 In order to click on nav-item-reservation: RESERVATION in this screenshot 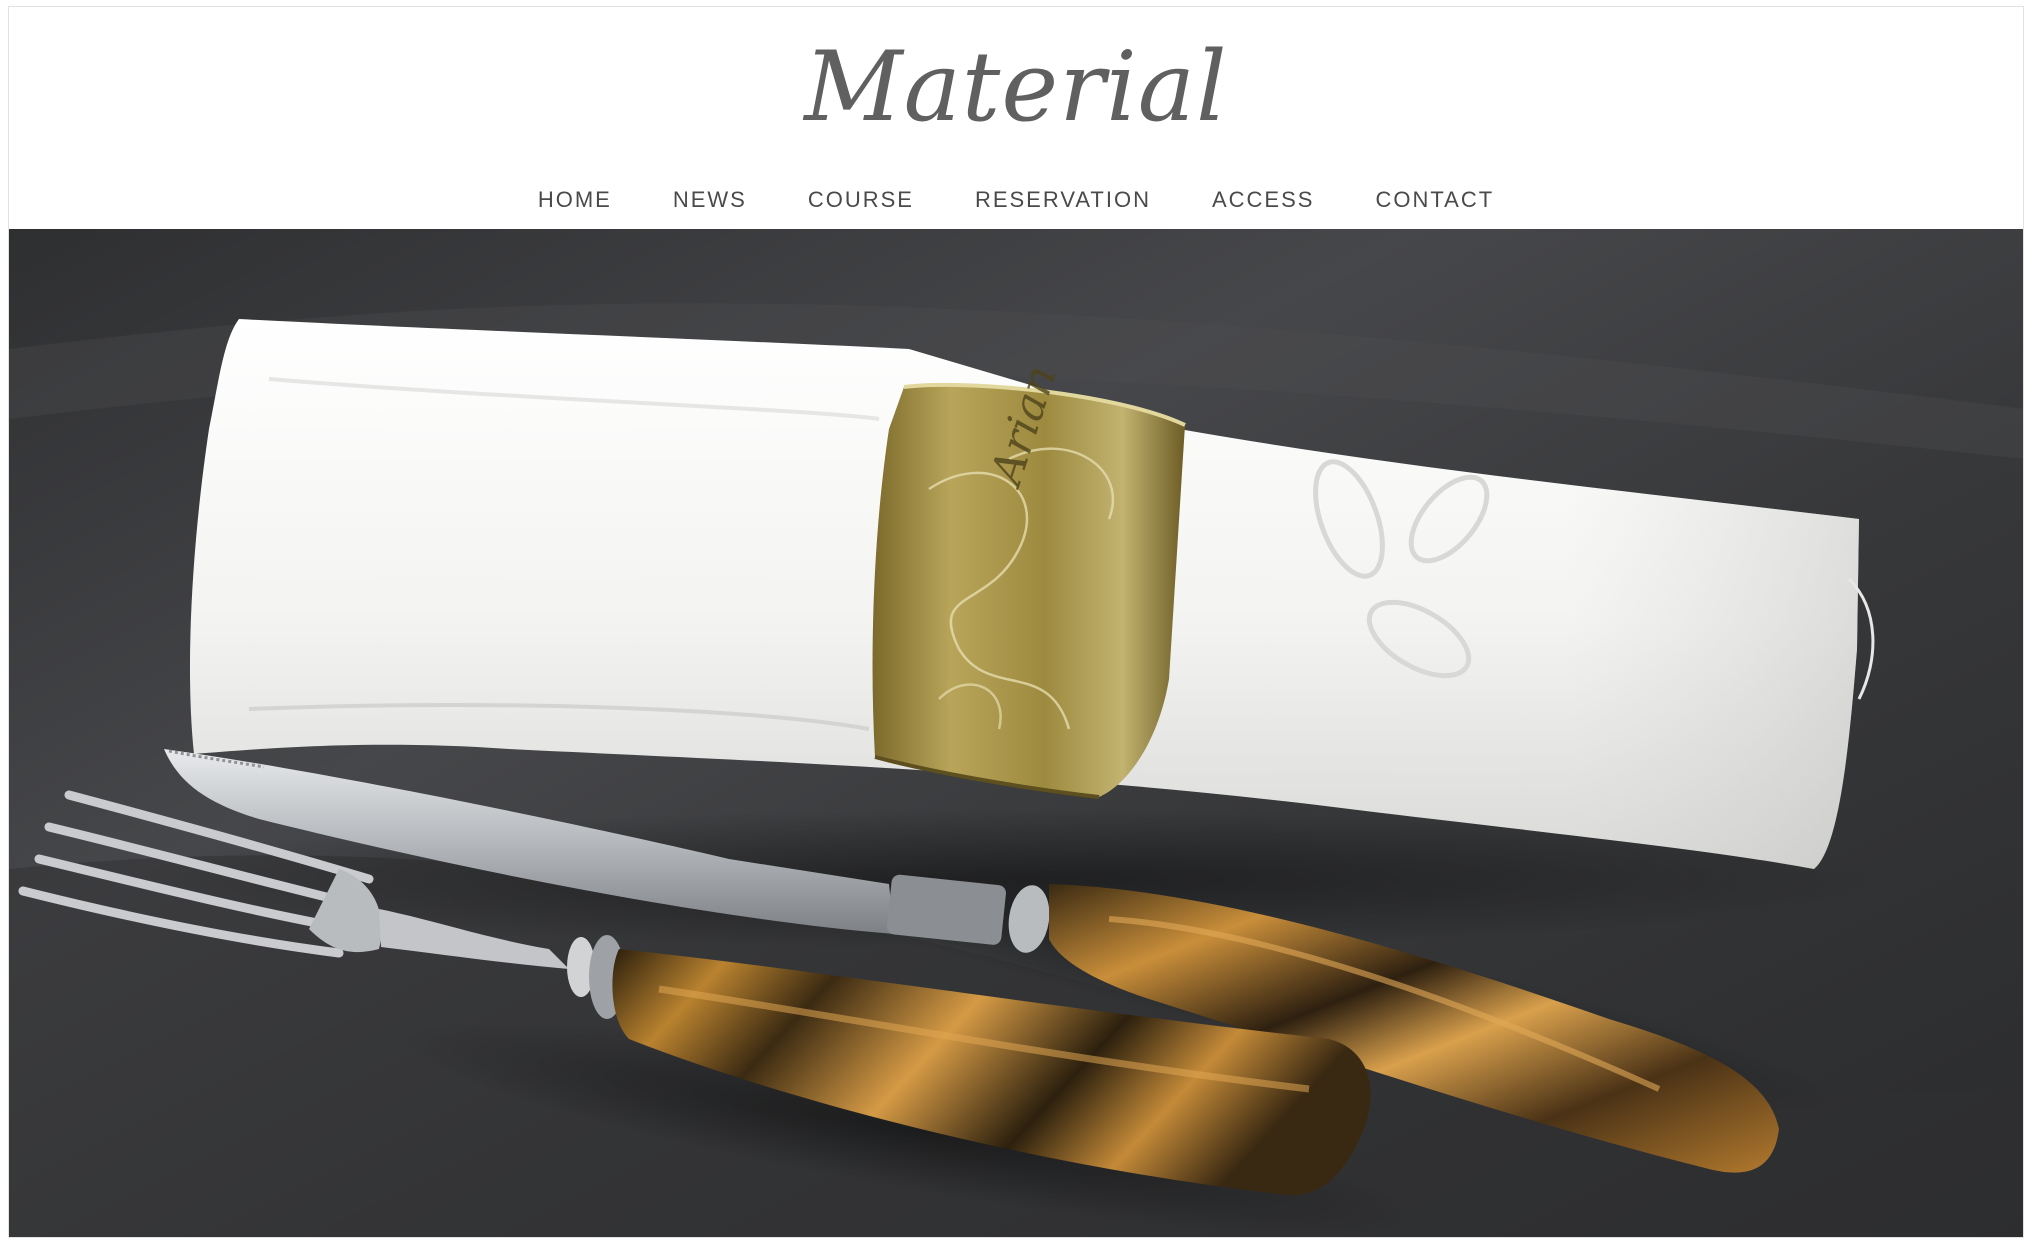, I will do `click(1063, 200)`.